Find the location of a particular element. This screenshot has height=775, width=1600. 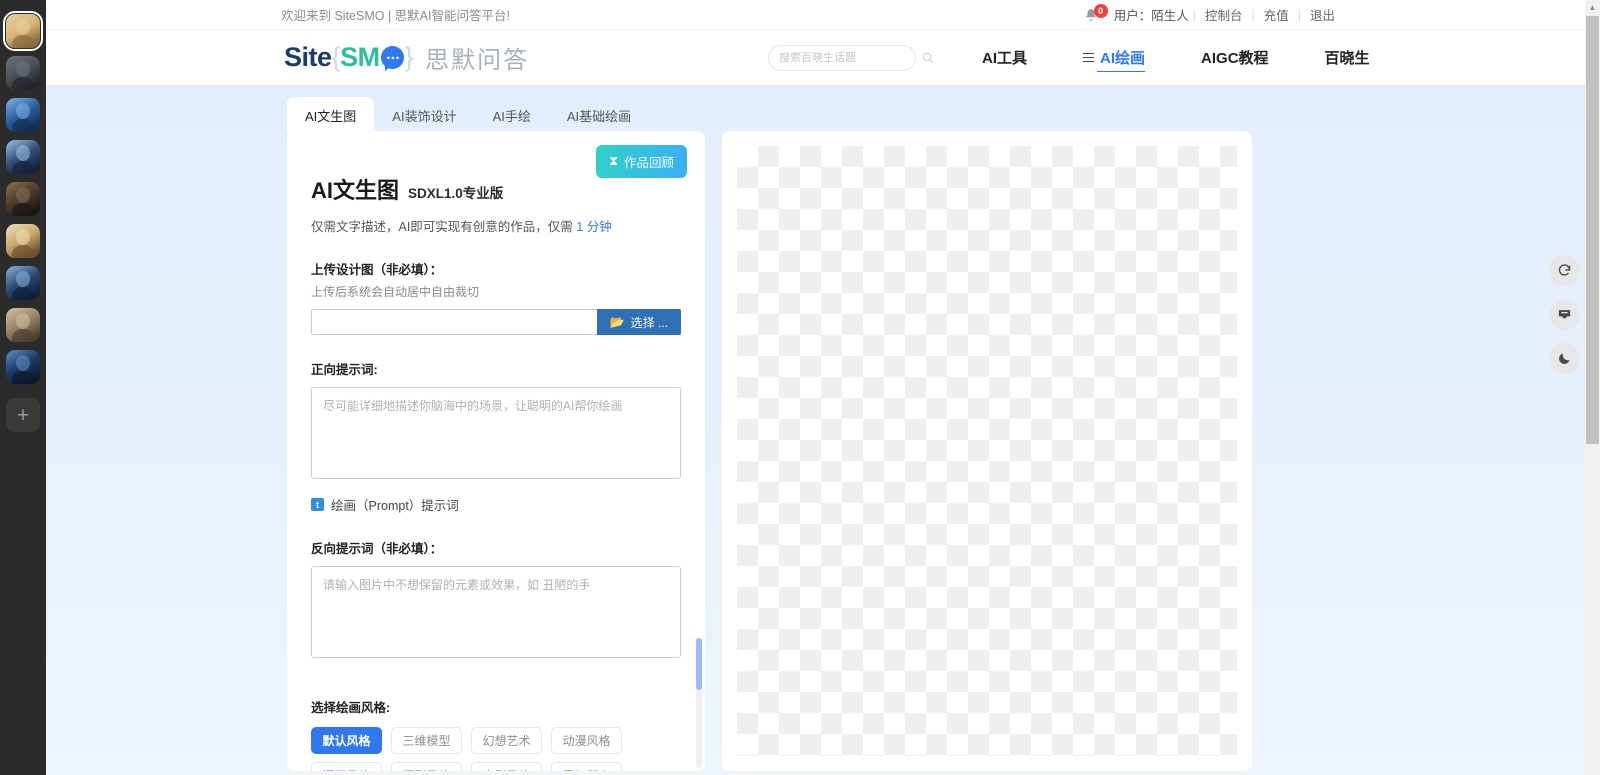

style-chip-2: 三维模型 is located at coordinates (426, 740).